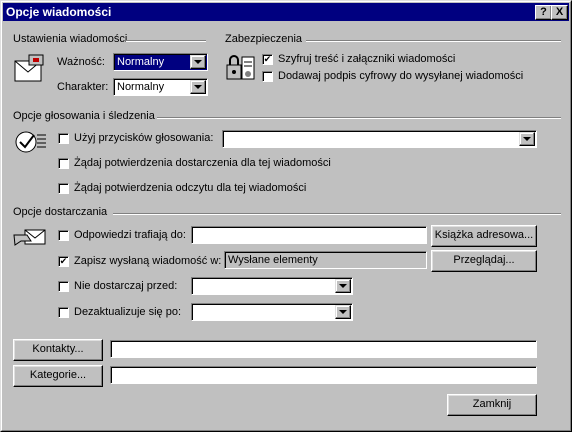 The image size is (572, 432). I want to click on save-sent-folder-value: Wysłane elementy, so click(273, 260).